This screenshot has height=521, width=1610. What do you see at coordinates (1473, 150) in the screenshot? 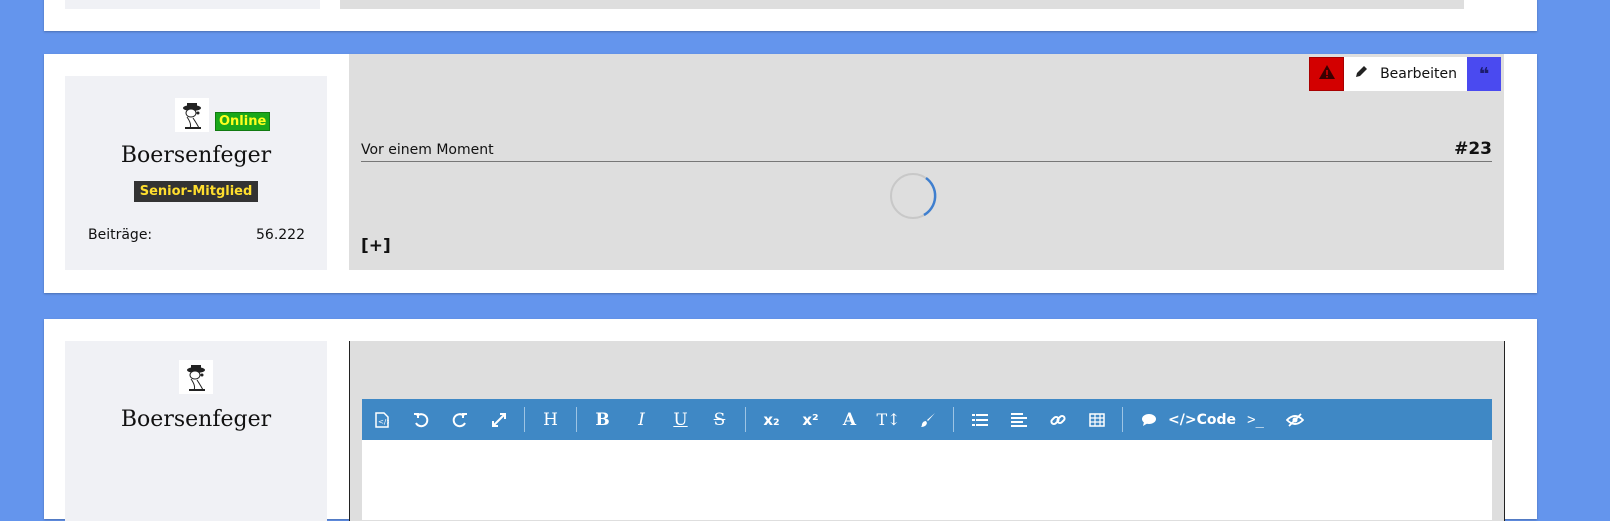
I see `post-number: #23` at bounding box center [1473, 150].